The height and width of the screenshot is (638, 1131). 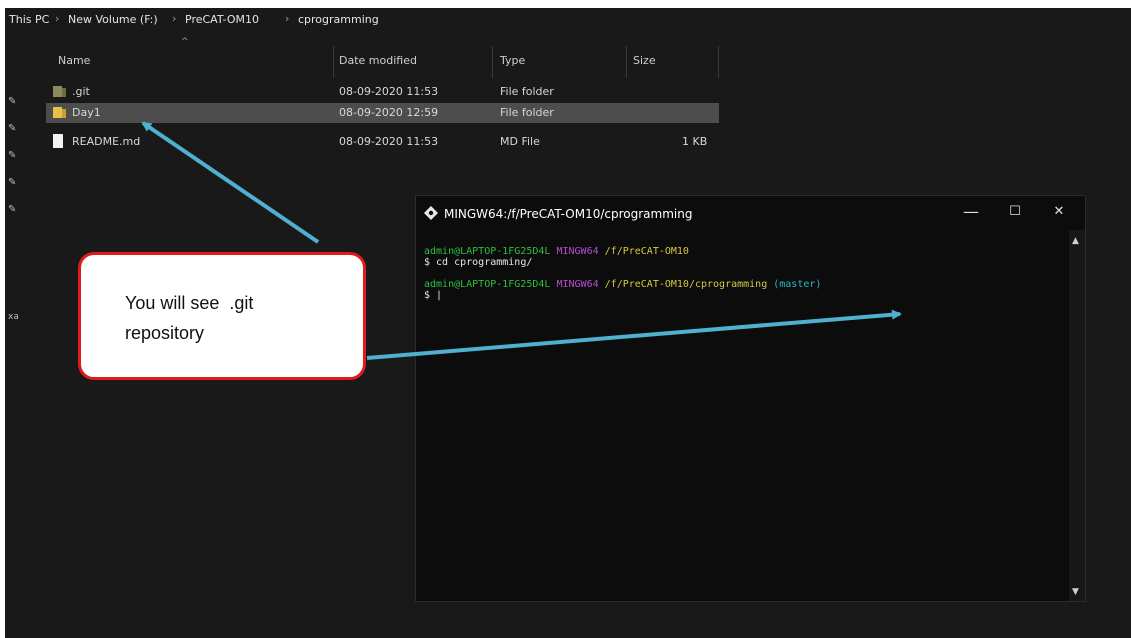 I want to click on quick-access-pins: ✎ ✎ ✎ ✎ ✎, so click(x=15, y=163).